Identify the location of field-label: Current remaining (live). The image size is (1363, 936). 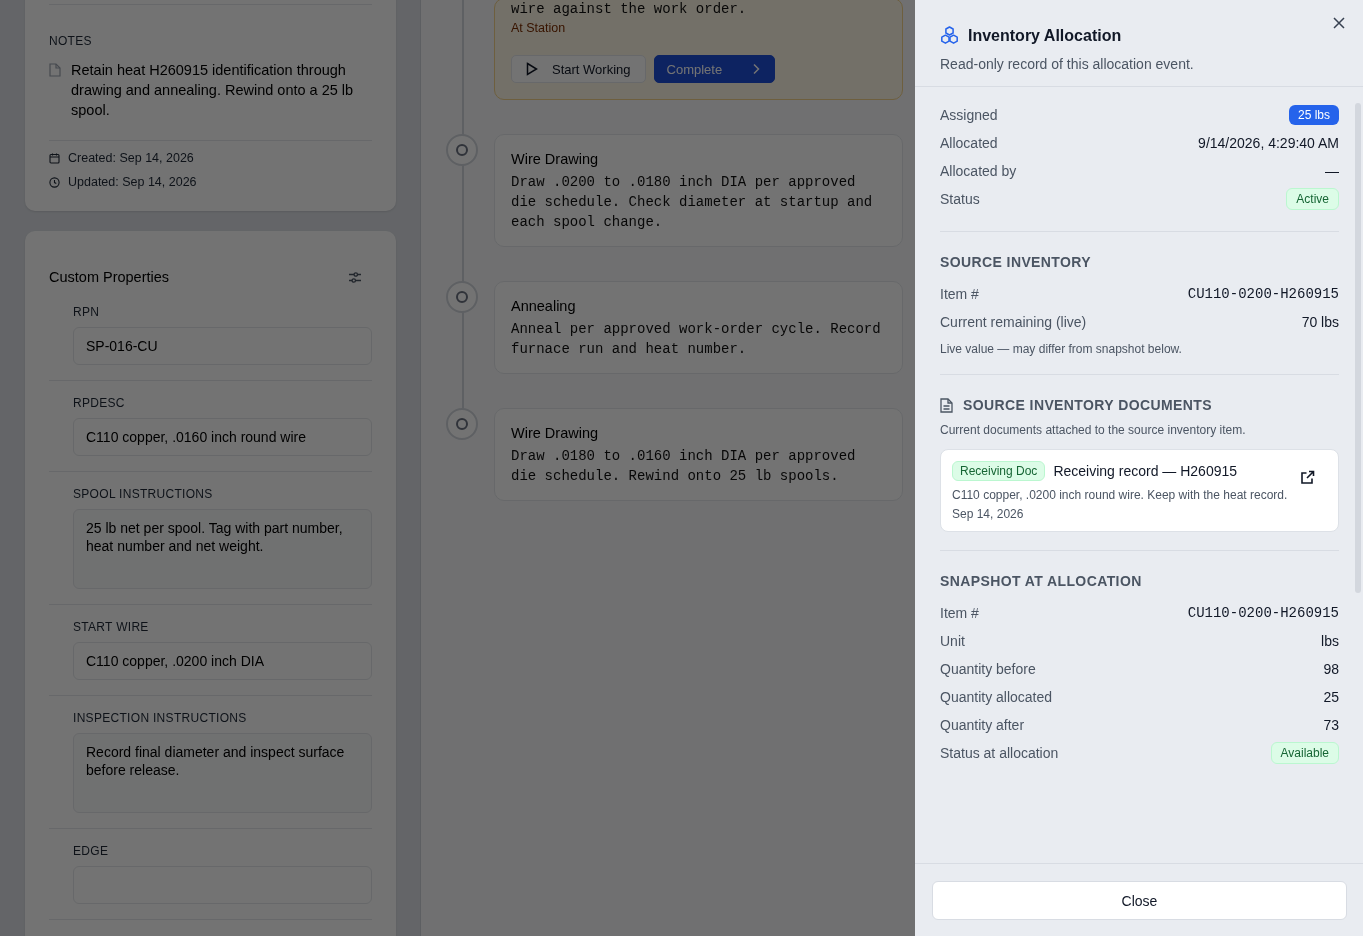
(1013, 322).